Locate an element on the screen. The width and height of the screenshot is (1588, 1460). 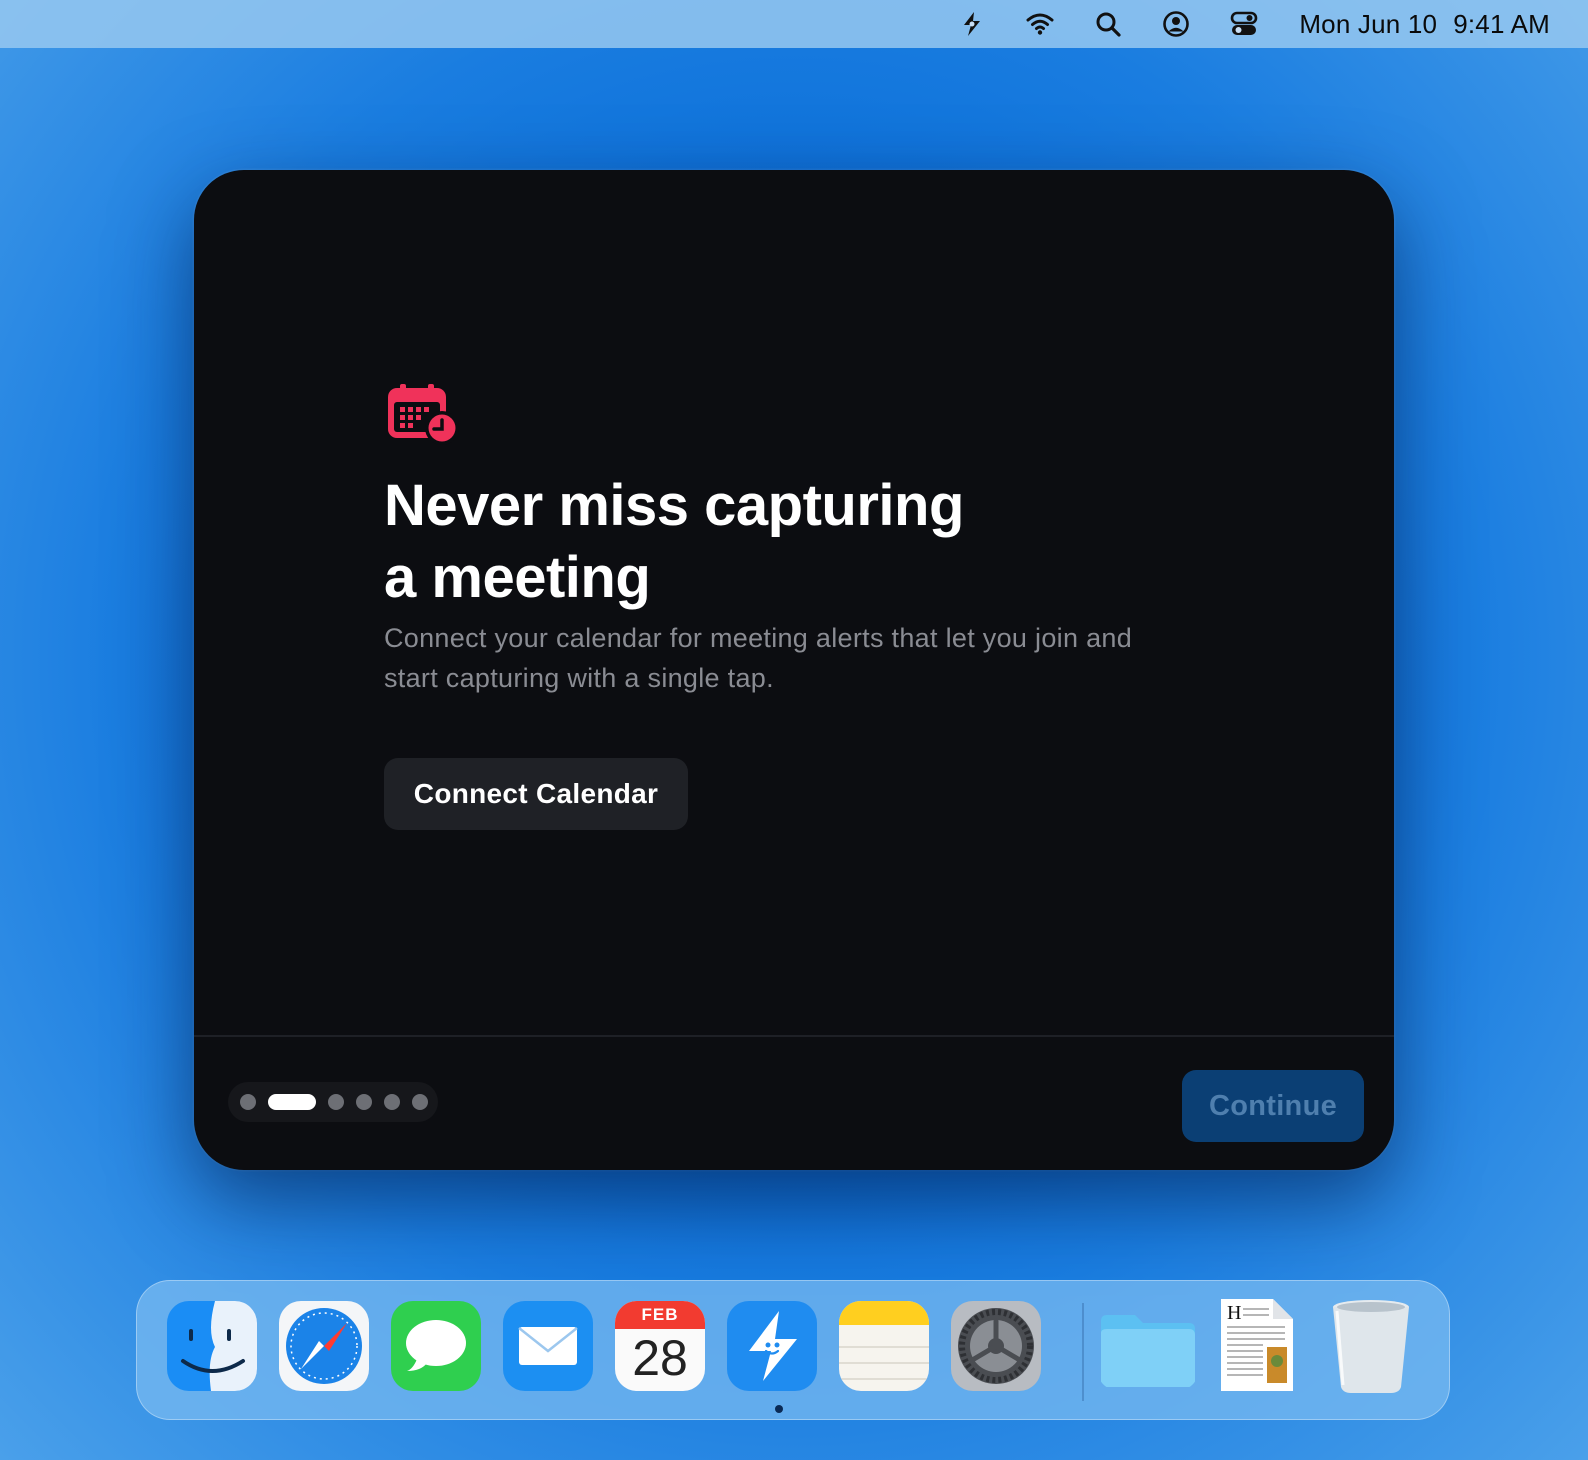
app-bolt-icon is located at coordinates (972, 24).